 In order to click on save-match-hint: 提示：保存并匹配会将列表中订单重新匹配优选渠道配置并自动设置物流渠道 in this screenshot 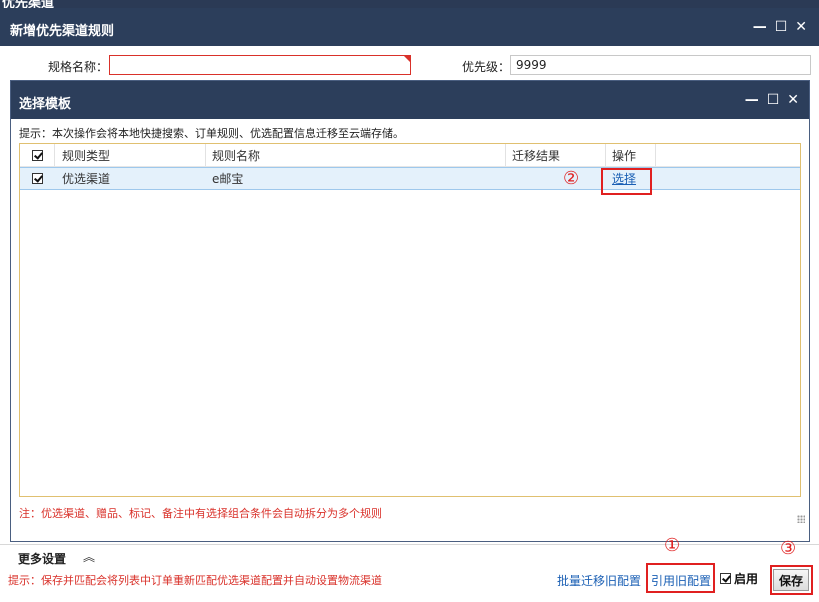, I will do `click(195, 580)`.